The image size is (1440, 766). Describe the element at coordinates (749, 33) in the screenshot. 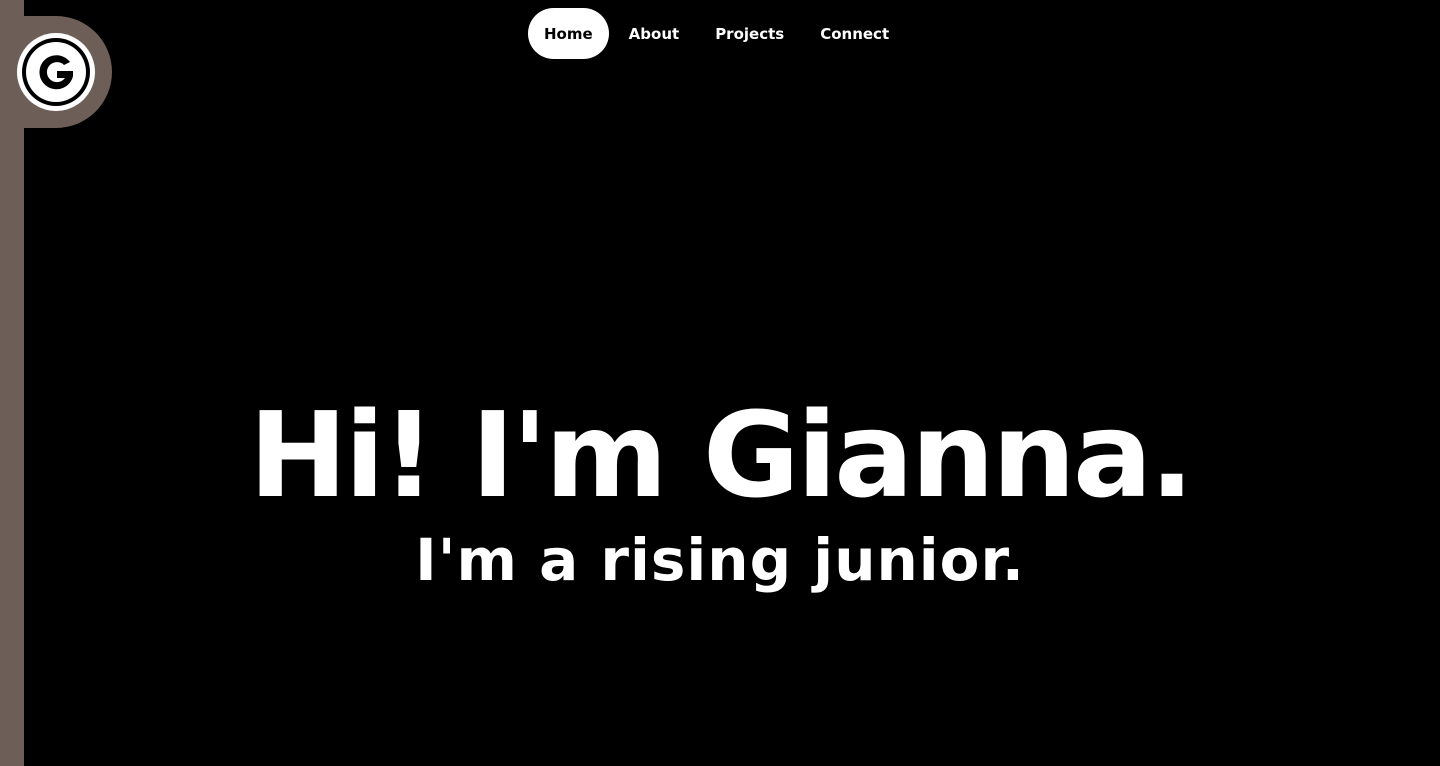

I see `nav-projects: Projects` at that location.